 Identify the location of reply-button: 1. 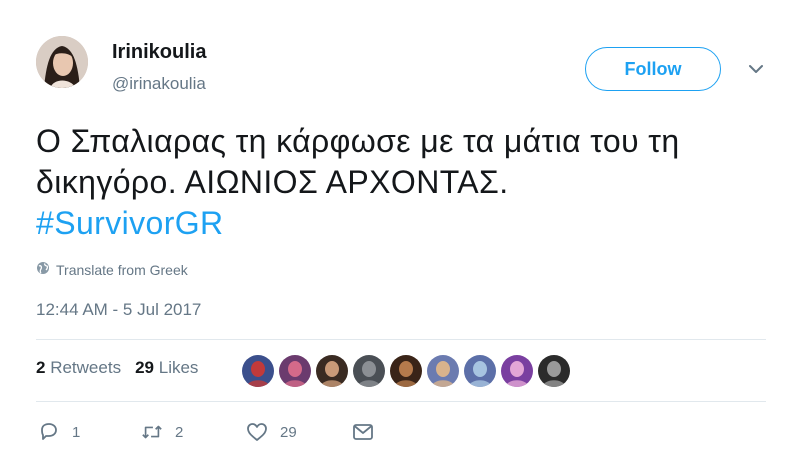
(59, 432).